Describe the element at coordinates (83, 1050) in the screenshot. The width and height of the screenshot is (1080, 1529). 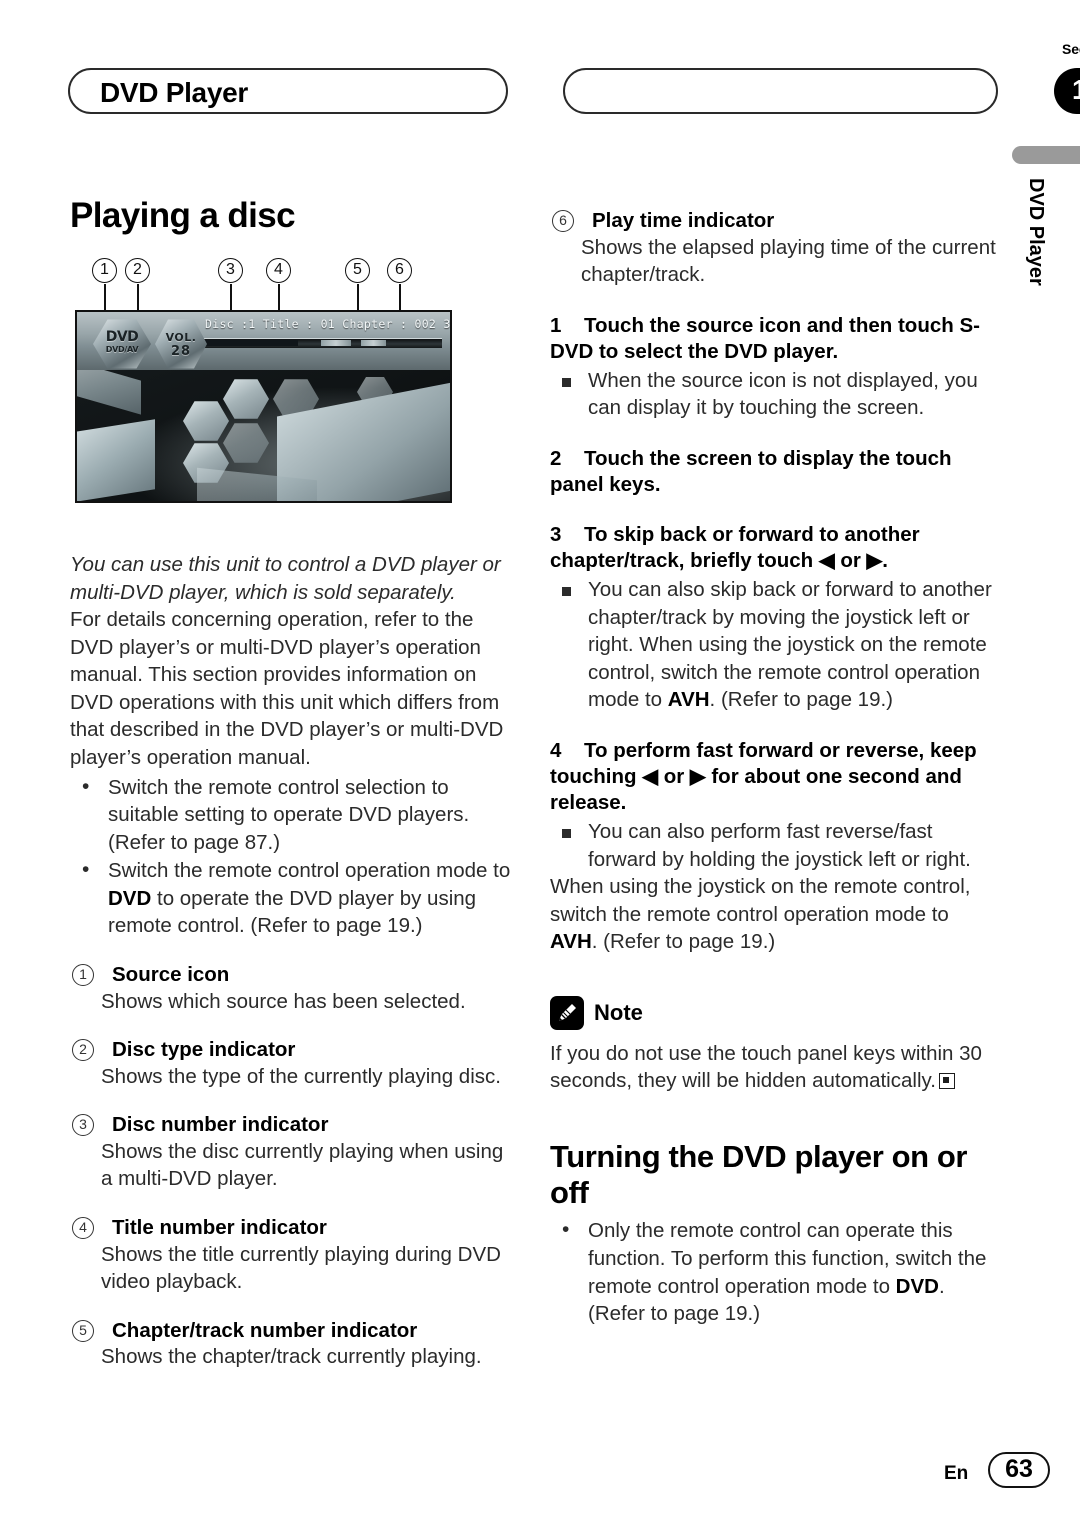
I see `definition-number: 2` at that location.